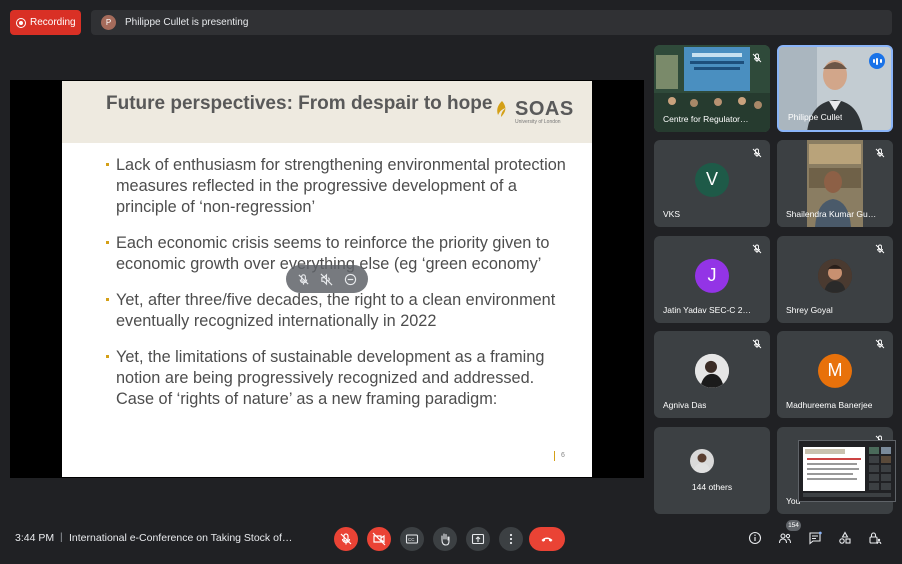  I want to click on participant-tile: Agniva Das, so click(712, 374).